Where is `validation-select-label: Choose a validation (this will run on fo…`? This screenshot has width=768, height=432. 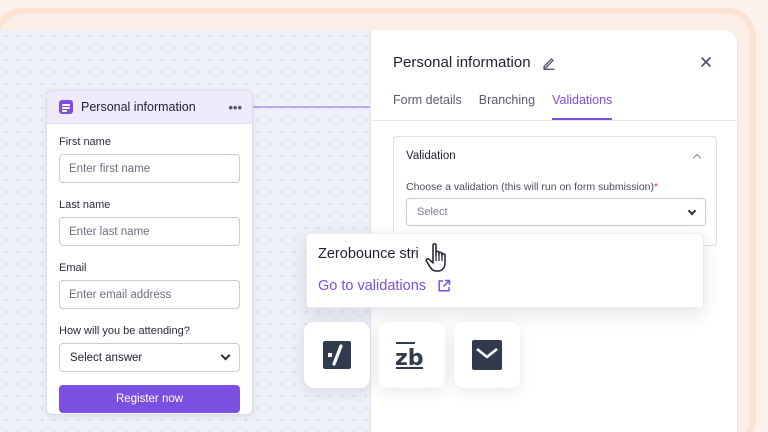 validation-select-label: Choose a validation (this will run on fo… is located at coordinates (532, 187).